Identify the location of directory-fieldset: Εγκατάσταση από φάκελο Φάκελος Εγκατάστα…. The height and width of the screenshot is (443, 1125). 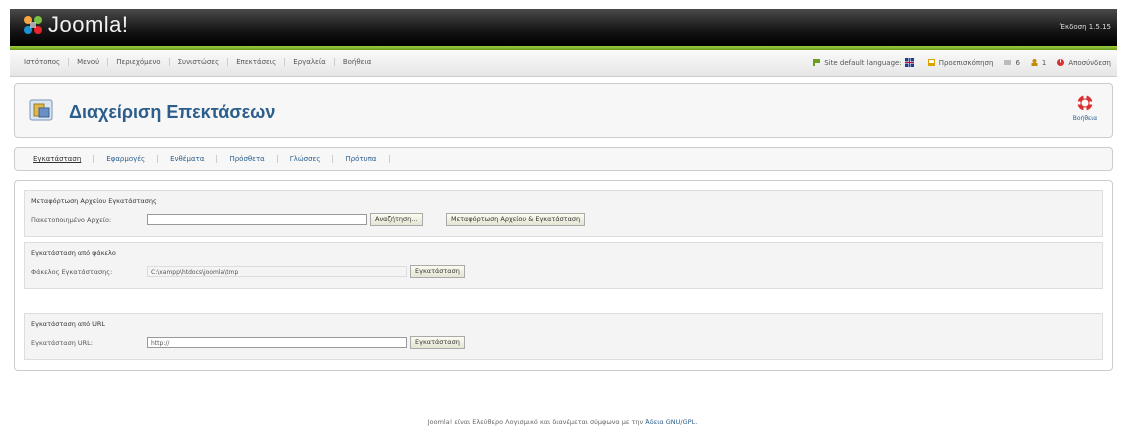
(563, 265).